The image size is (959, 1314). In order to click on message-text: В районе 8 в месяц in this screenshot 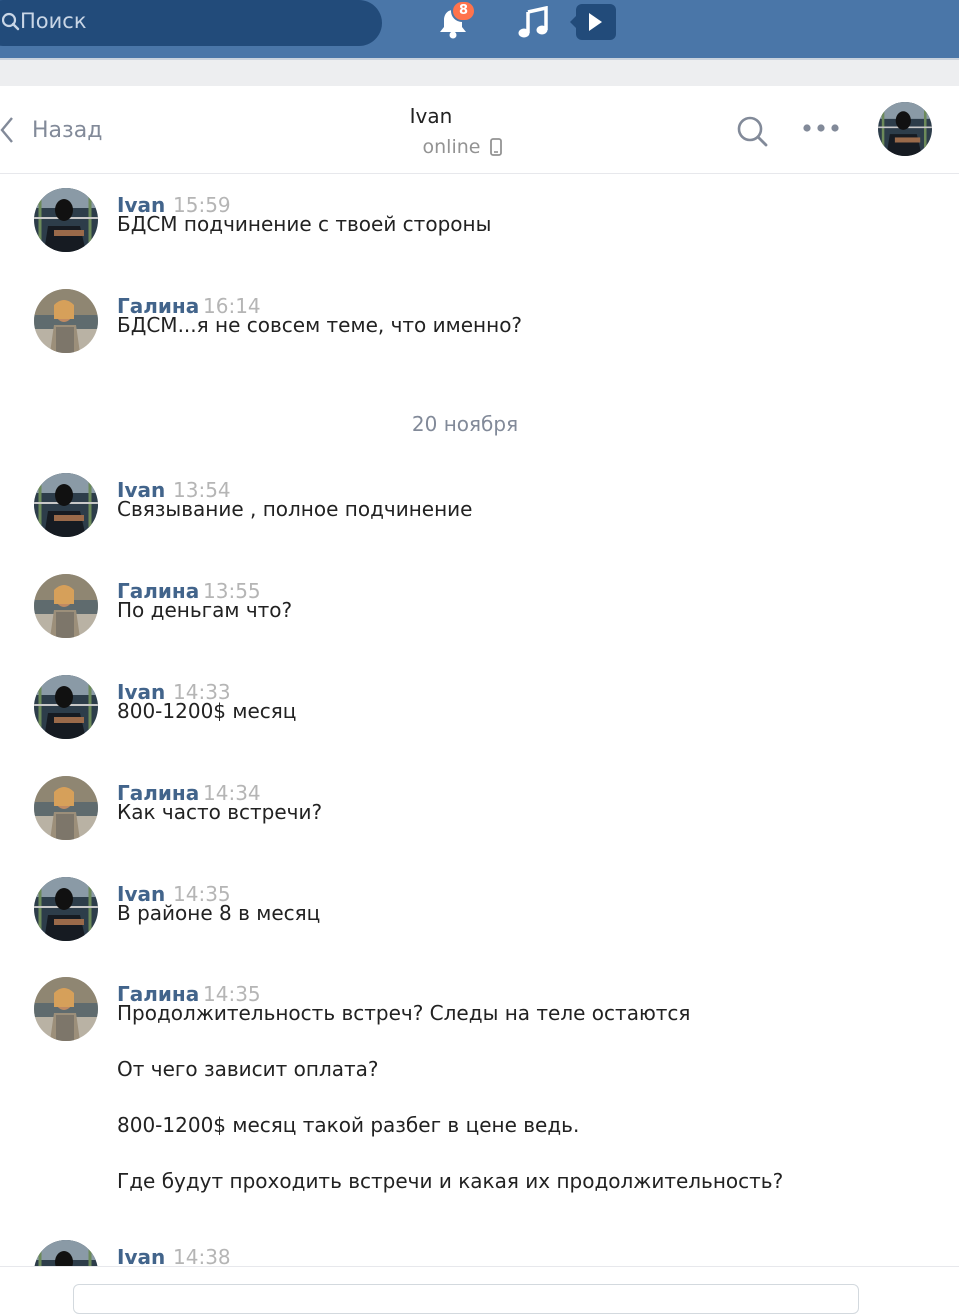, I will do `click(219, 913)`.